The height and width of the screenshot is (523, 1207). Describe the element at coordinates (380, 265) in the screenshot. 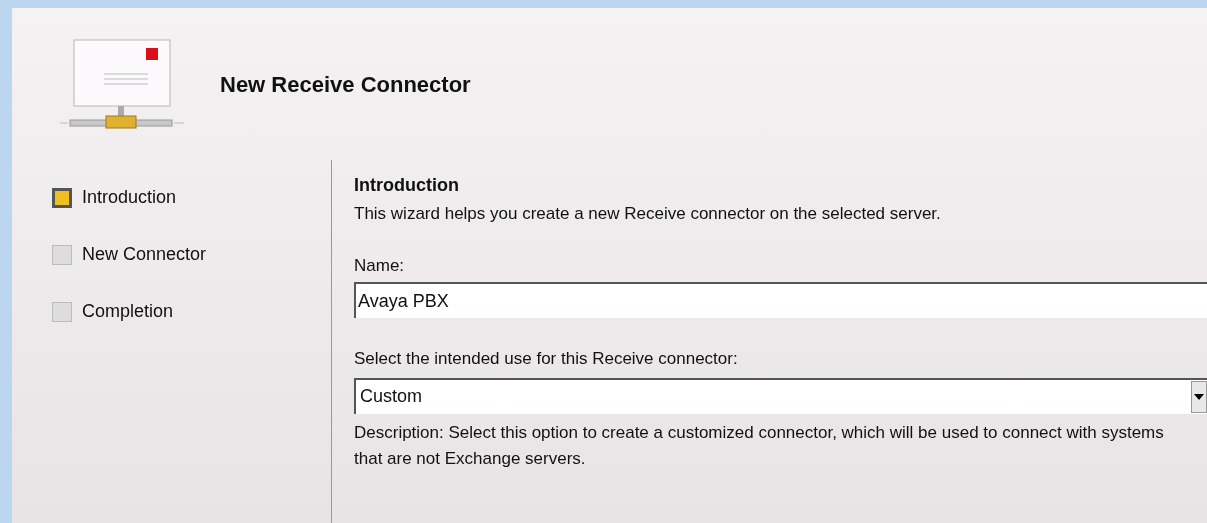

I see `field-label: Name:` at that location.